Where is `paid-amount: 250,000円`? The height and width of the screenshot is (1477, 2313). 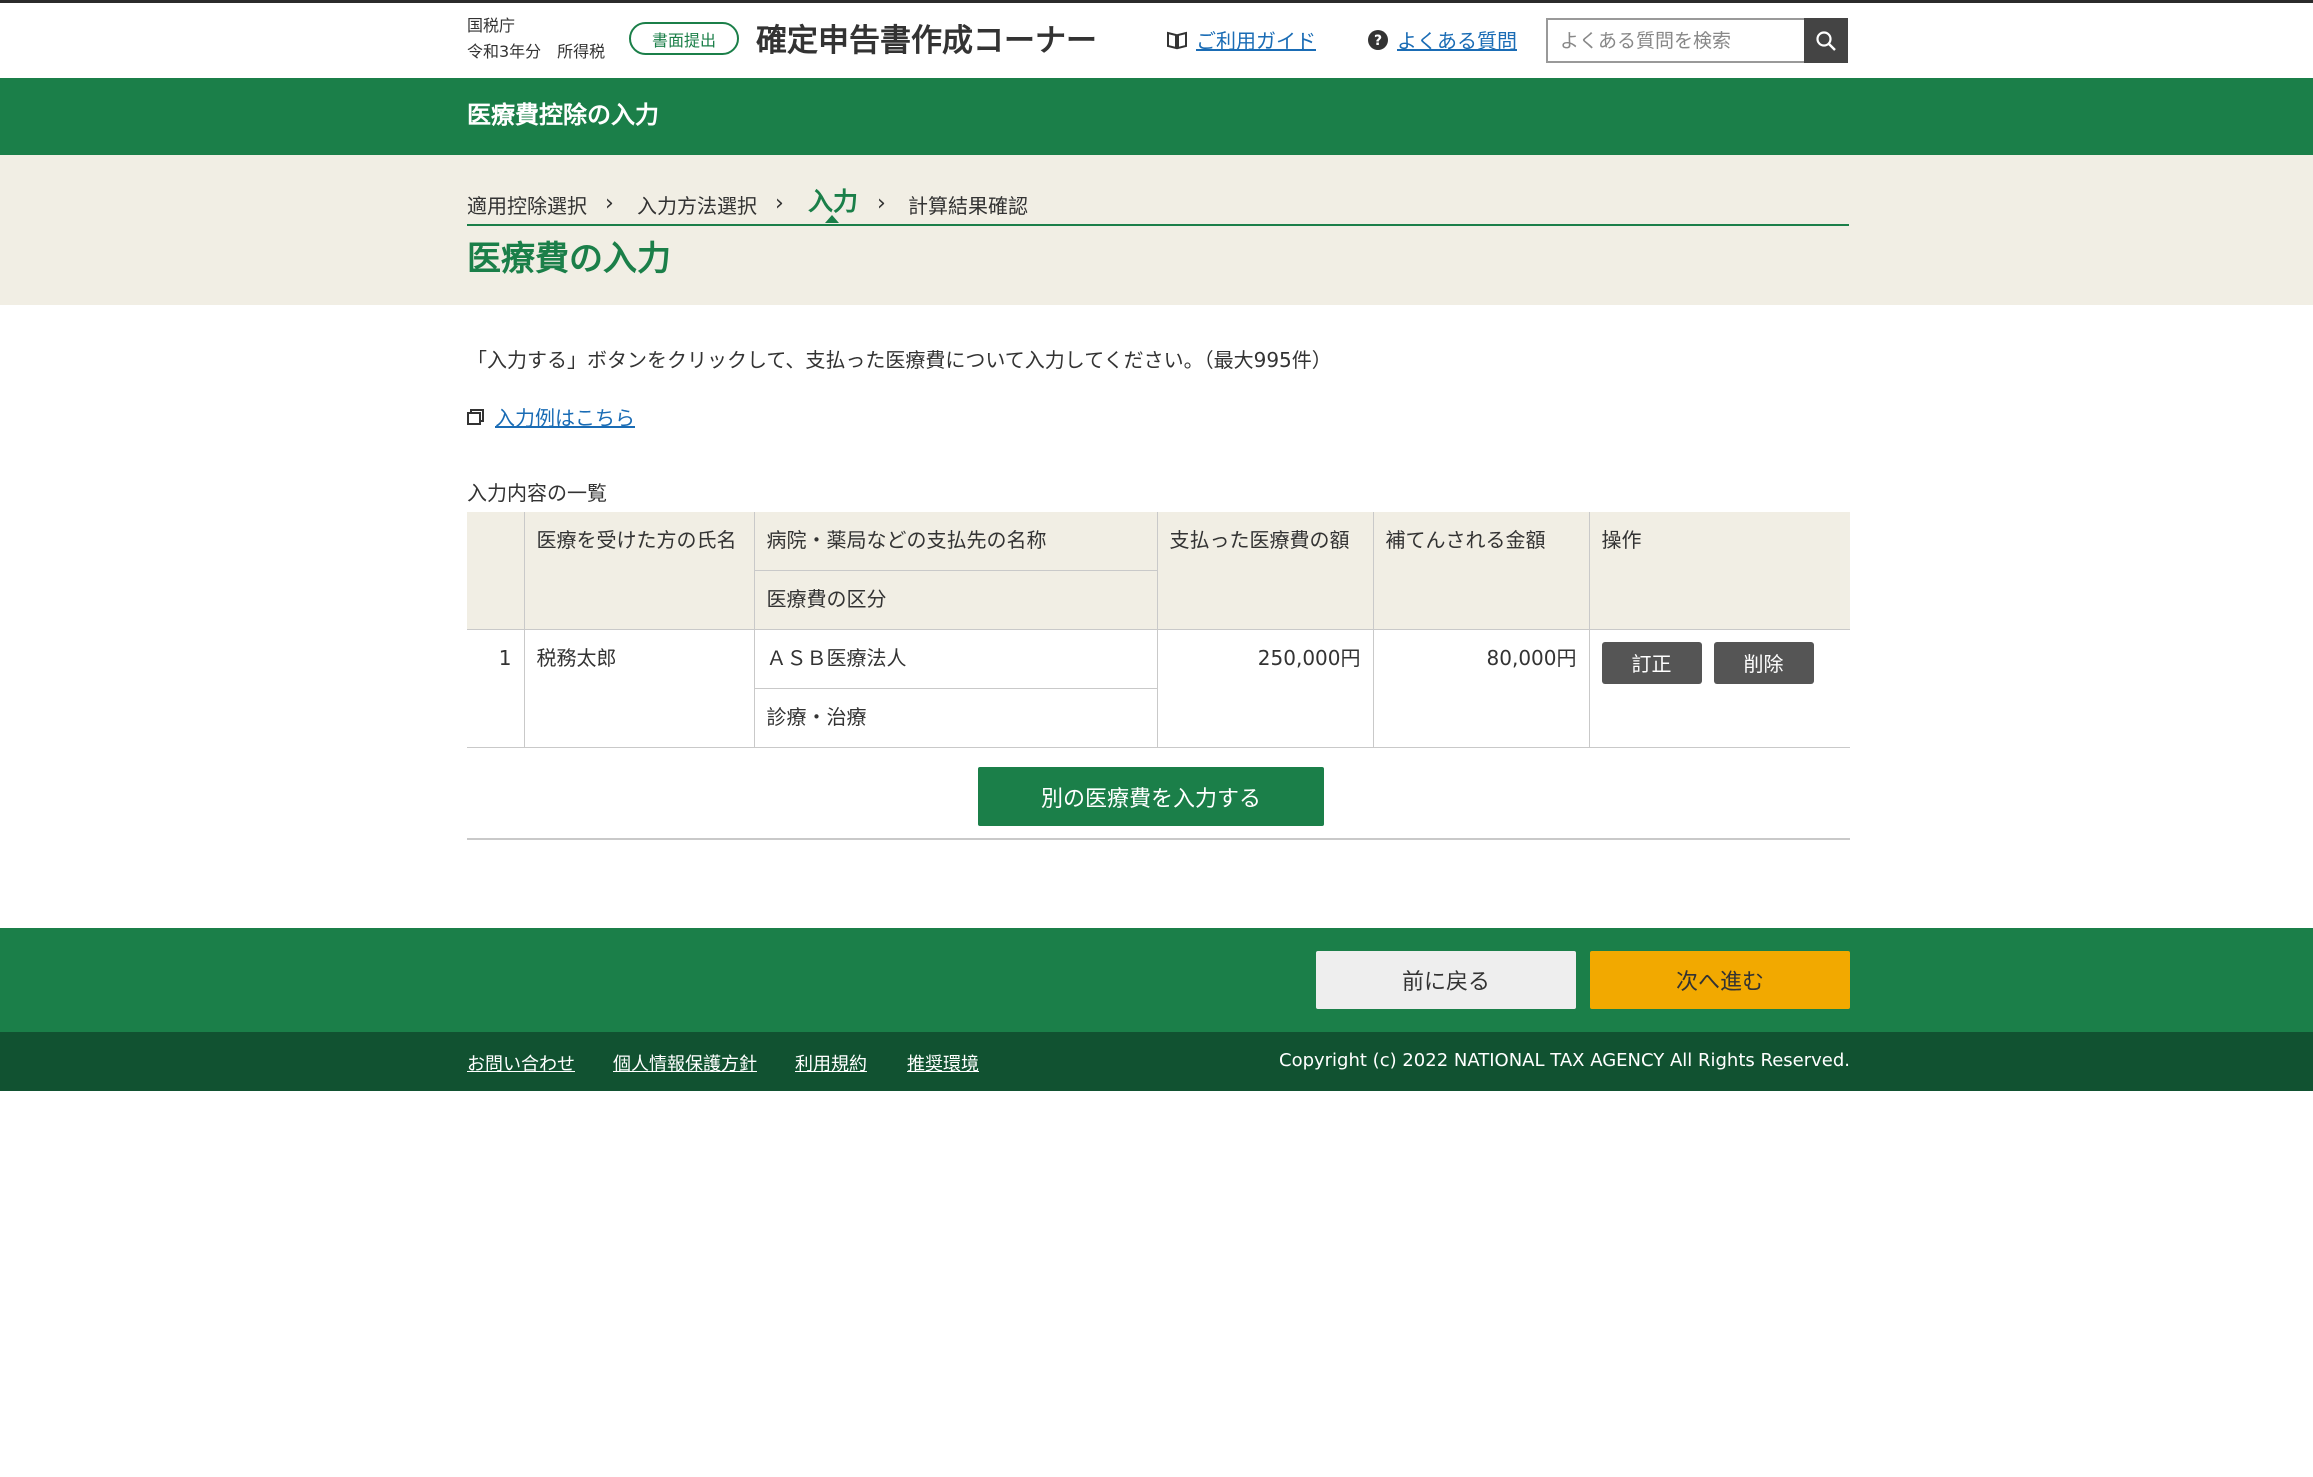
paid-amount: 250,000円 is located at coordinates (1265, 688).